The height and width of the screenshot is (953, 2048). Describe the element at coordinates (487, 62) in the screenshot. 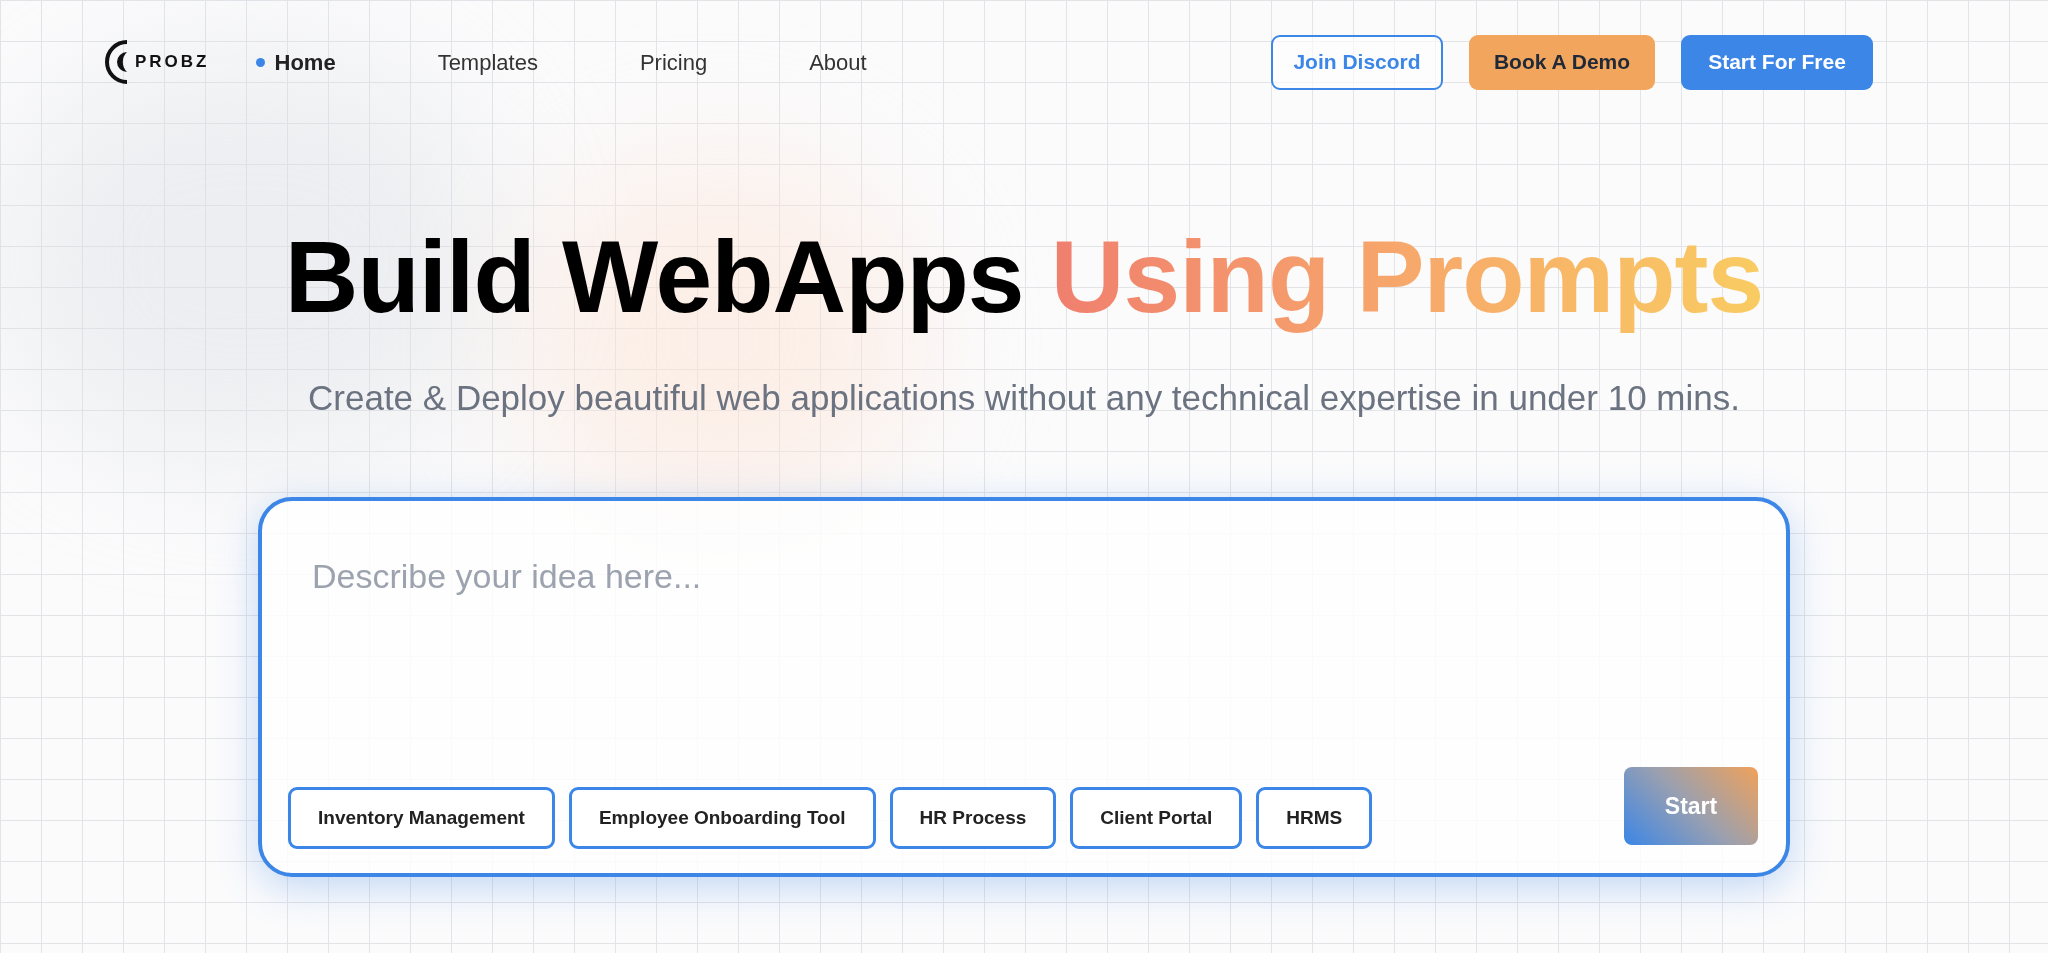

I see `nav-link: Templates` at that location.